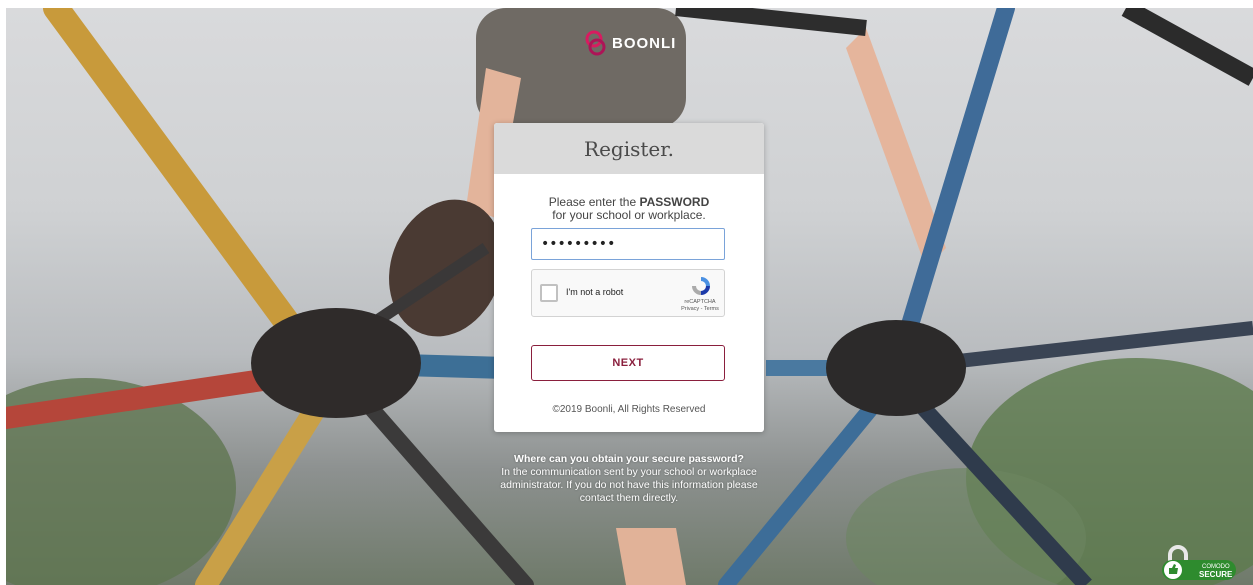 Image resolution: width=1253 pixels, height=585 pixels. I want to click on brand-name: BOONLI, so click(644, 43).